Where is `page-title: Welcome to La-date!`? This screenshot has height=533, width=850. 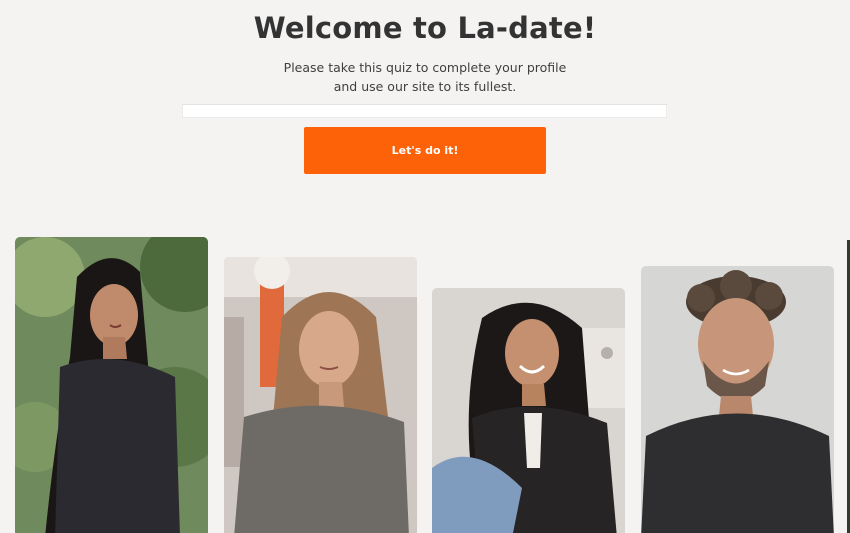
page-title: Welcome to La-date! is located at coordinates (425, 28).